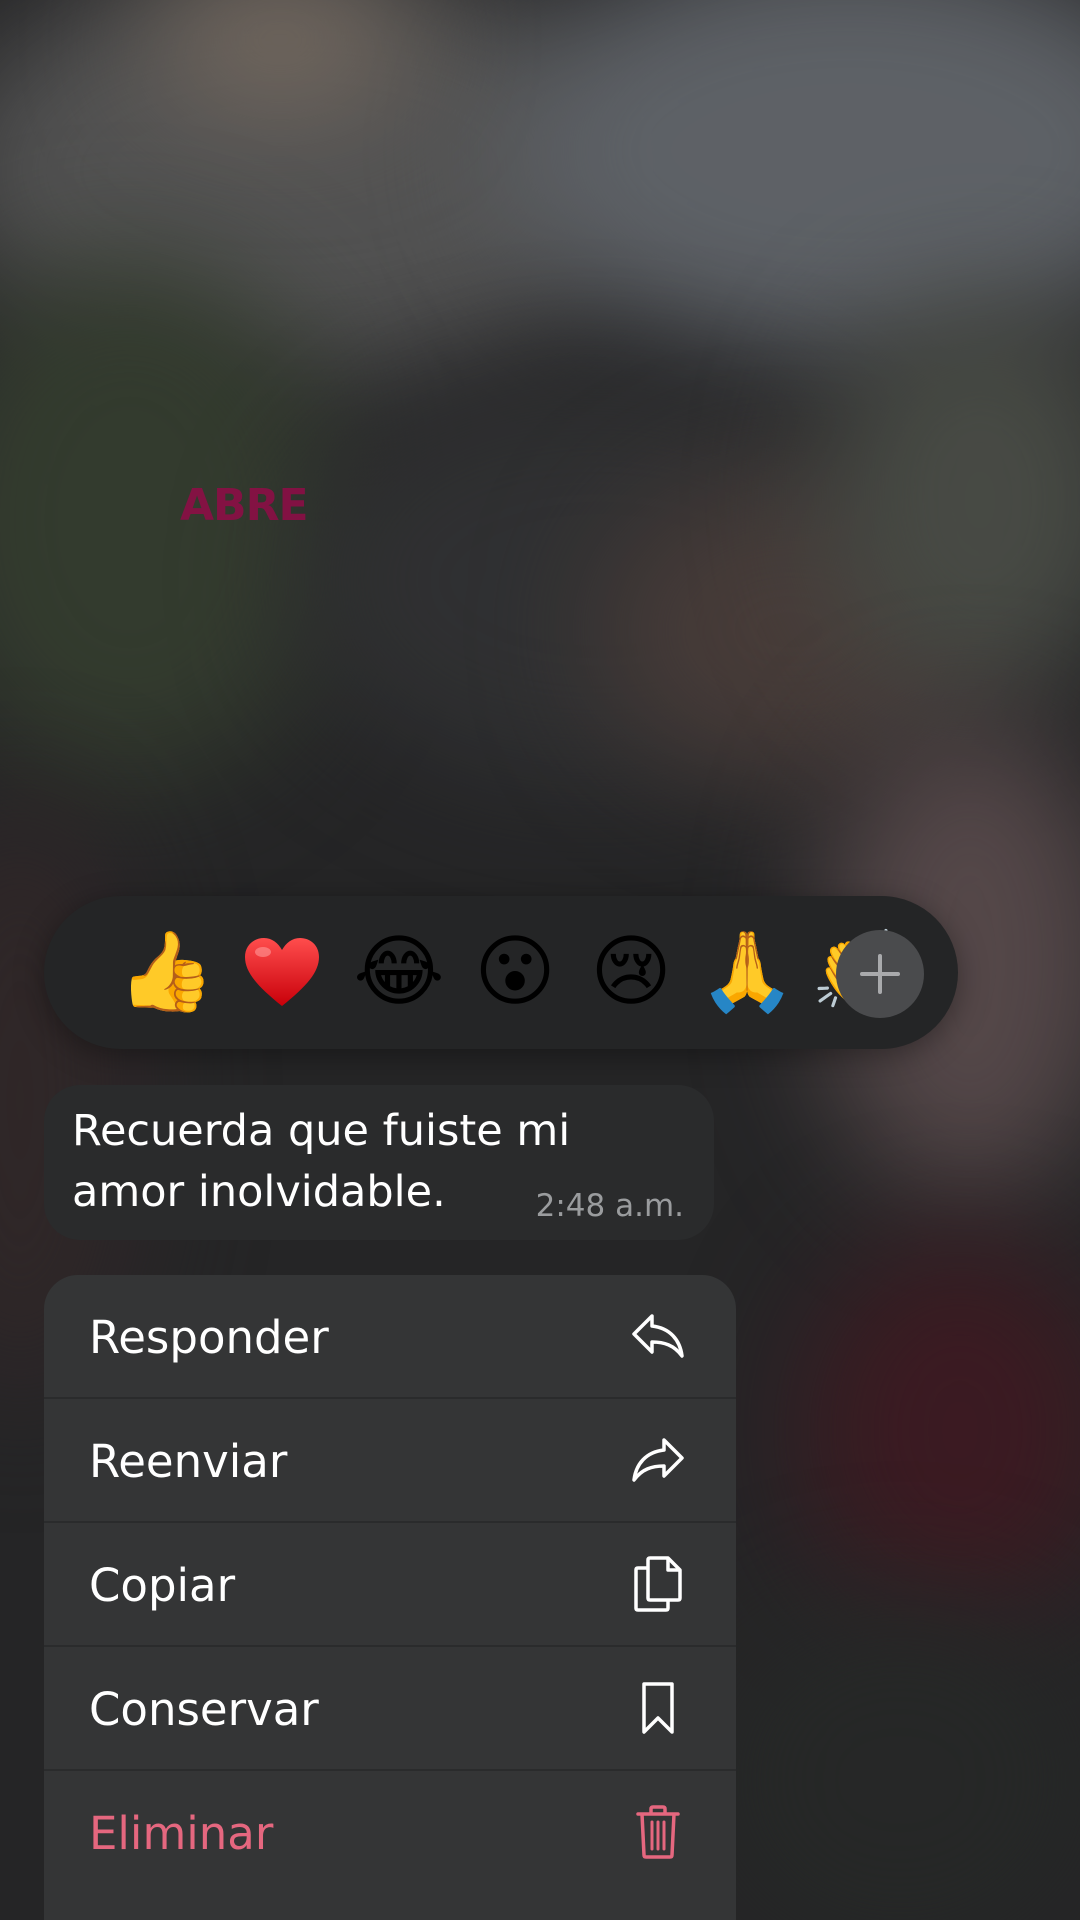 The width and height of the screenshot is (1080, 1920). I want to click on keep-menu-item: Conservar, so click(390, 1709).